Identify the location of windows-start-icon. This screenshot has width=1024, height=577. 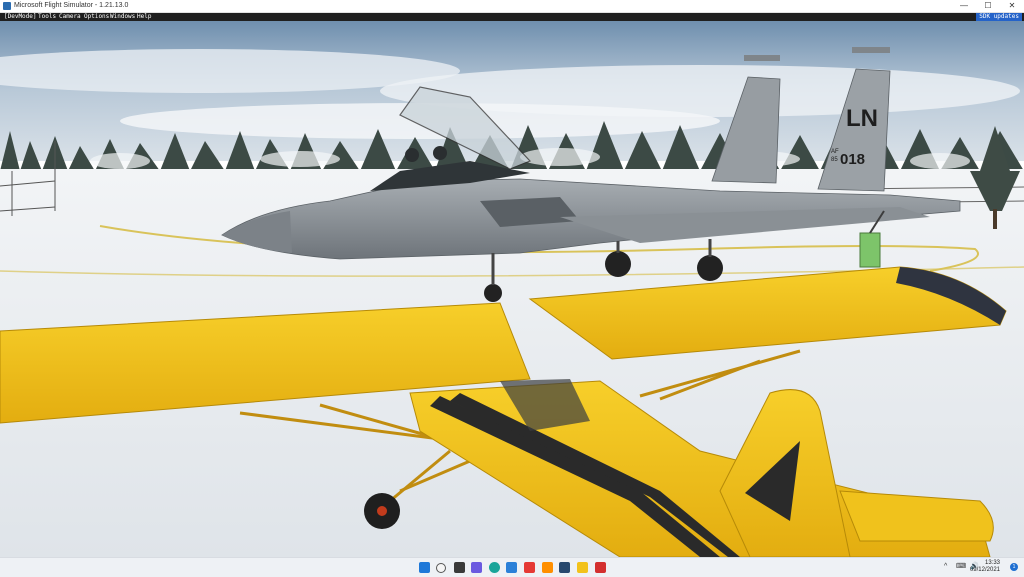
(424, 567).